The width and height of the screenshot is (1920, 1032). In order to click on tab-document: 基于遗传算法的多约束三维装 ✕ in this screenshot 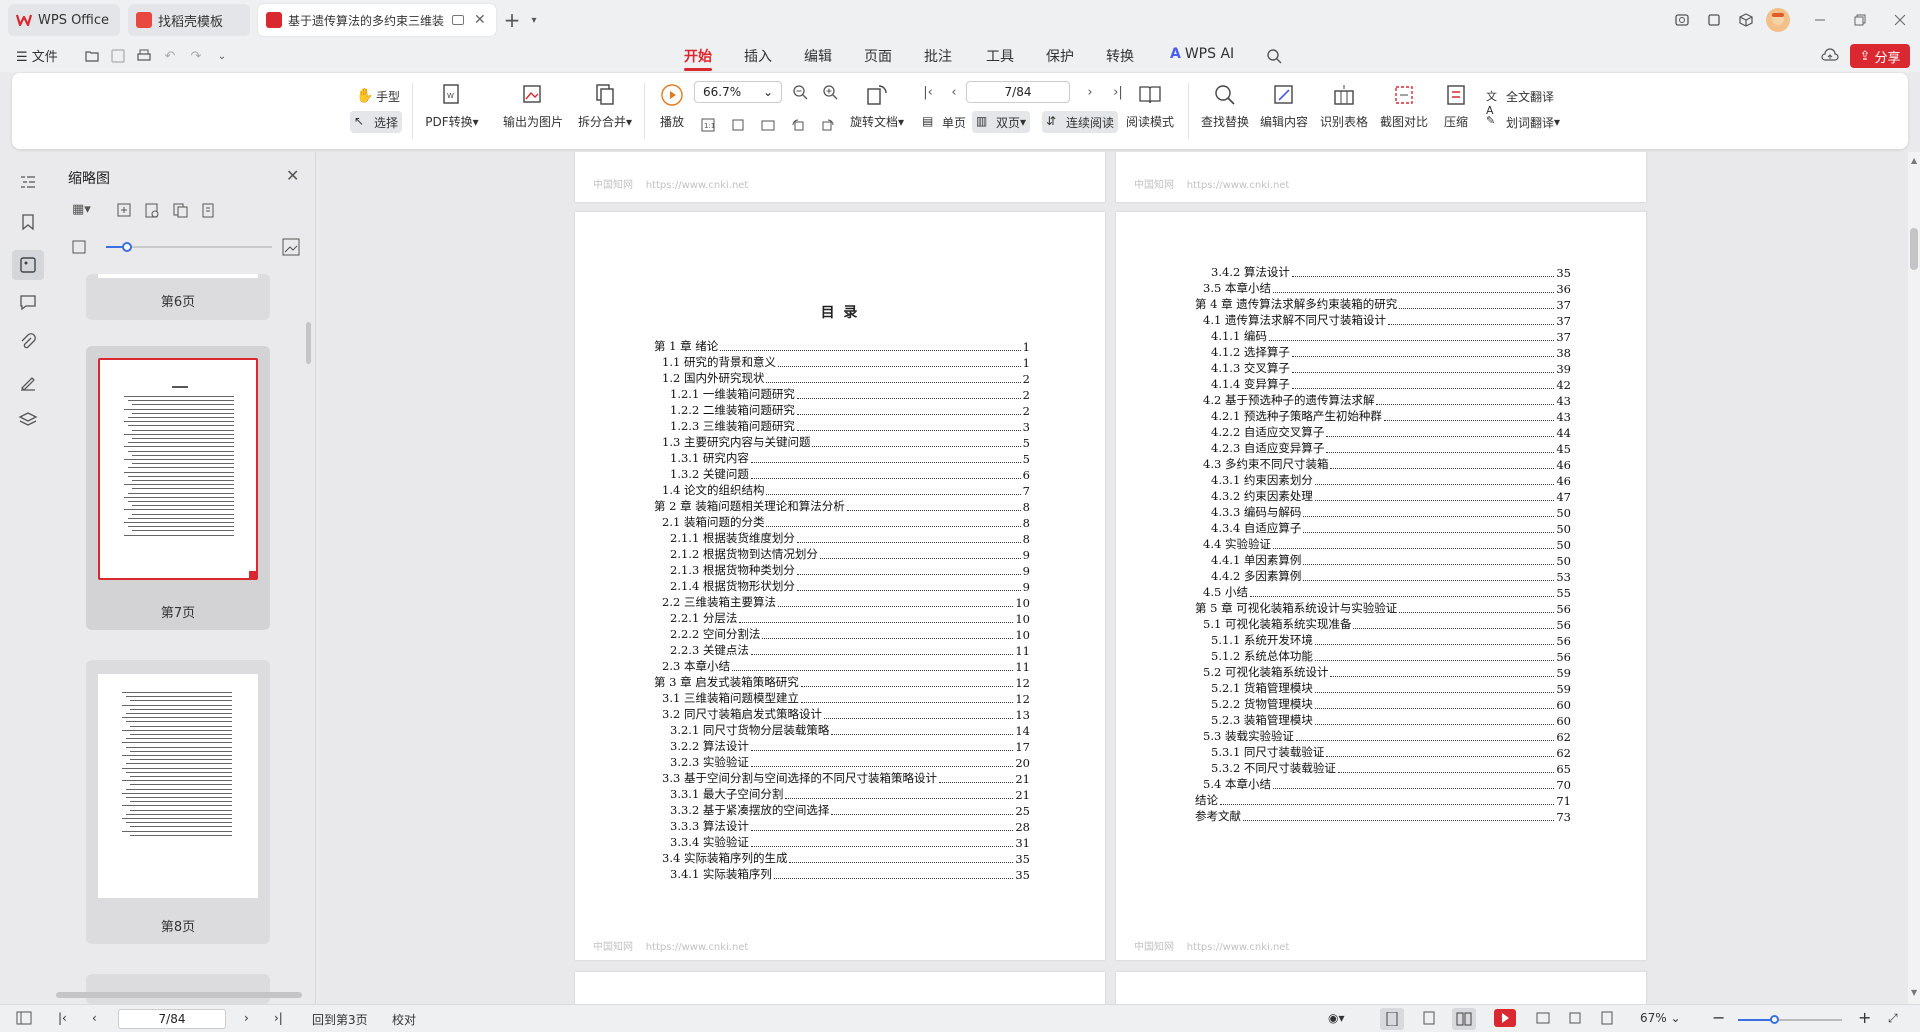, I will do `click(377, 20)`.